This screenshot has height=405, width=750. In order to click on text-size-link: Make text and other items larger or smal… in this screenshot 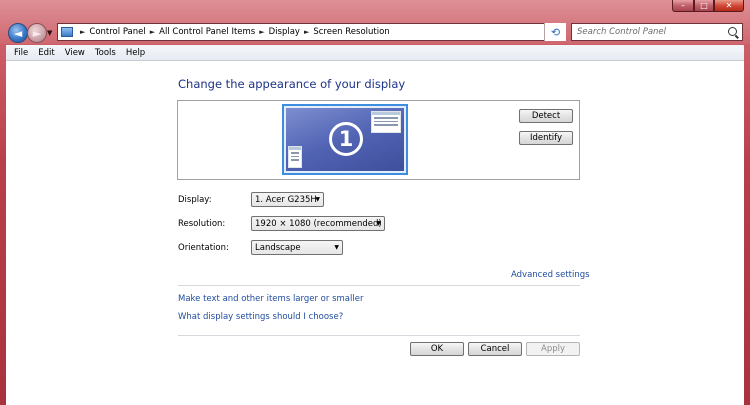, I will do `click(270, 299)`.